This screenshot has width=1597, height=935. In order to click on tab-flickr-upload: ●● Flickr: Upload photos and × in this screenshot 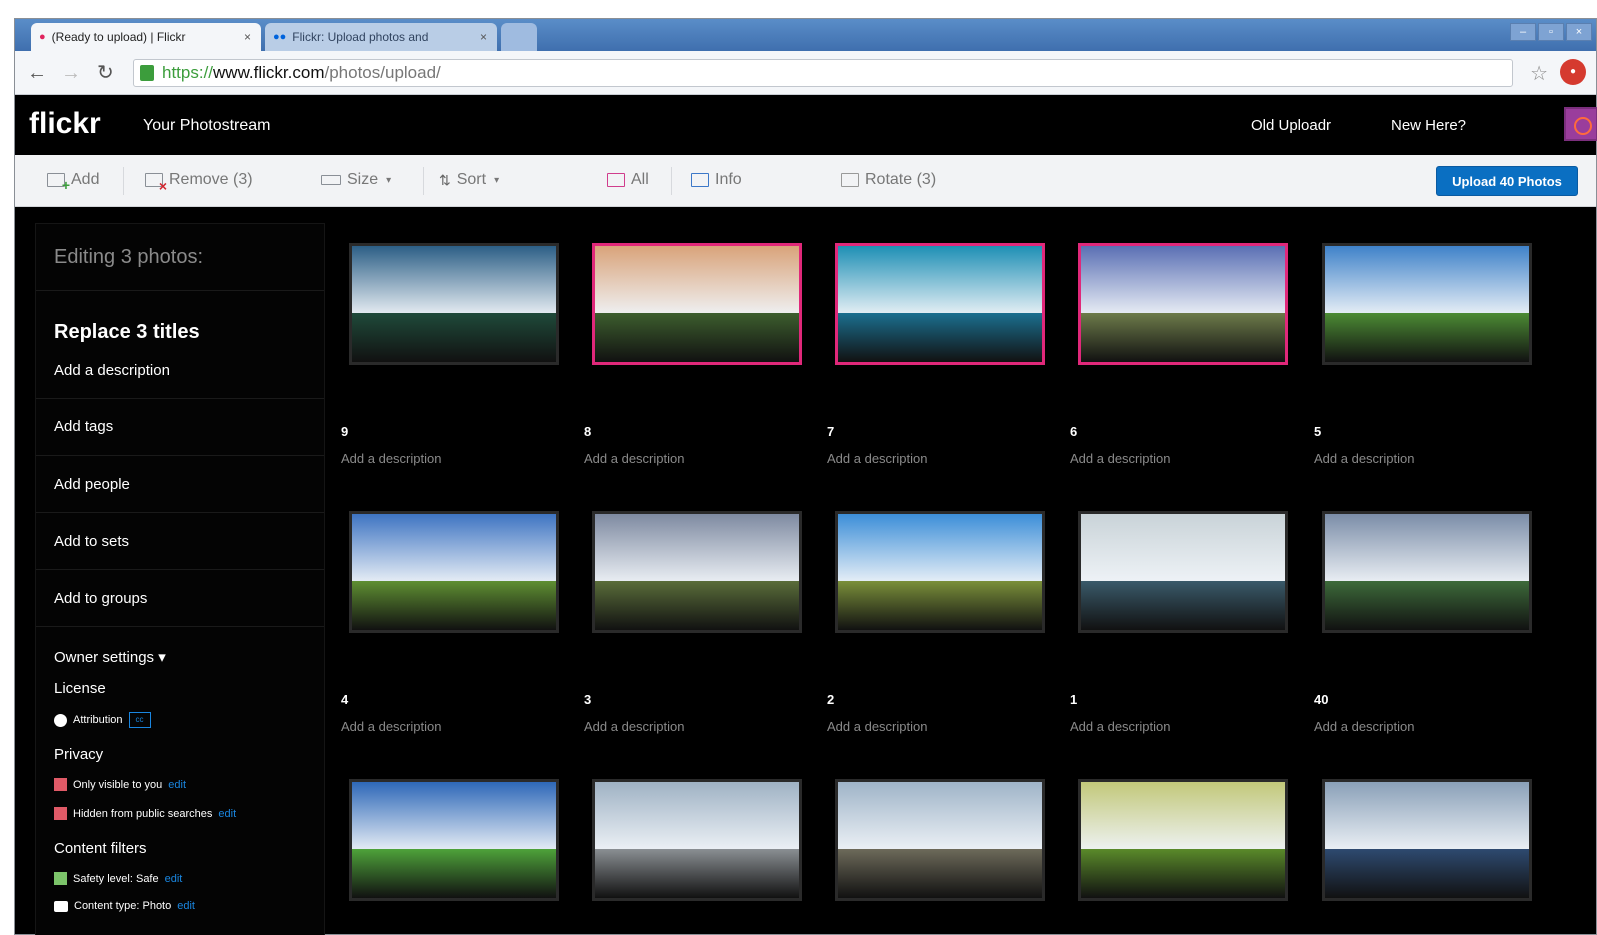, I will do `click(381, 37)`.